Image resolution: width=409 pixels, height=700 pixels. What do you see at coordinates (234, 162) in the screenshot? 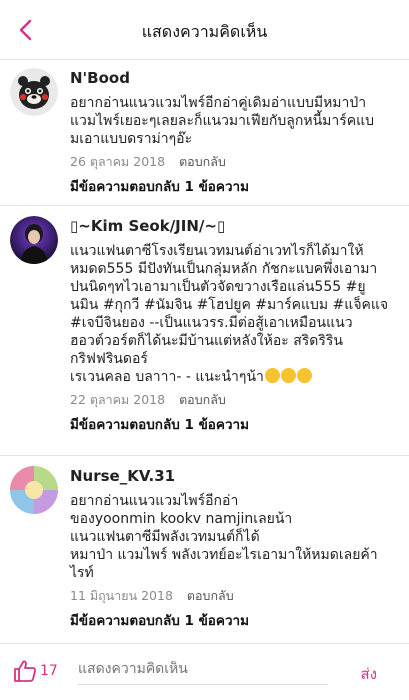
I see `comment-meta: 26 ตุลาคม 2018 ตอบกลับ` at bounding box center [234, 162].